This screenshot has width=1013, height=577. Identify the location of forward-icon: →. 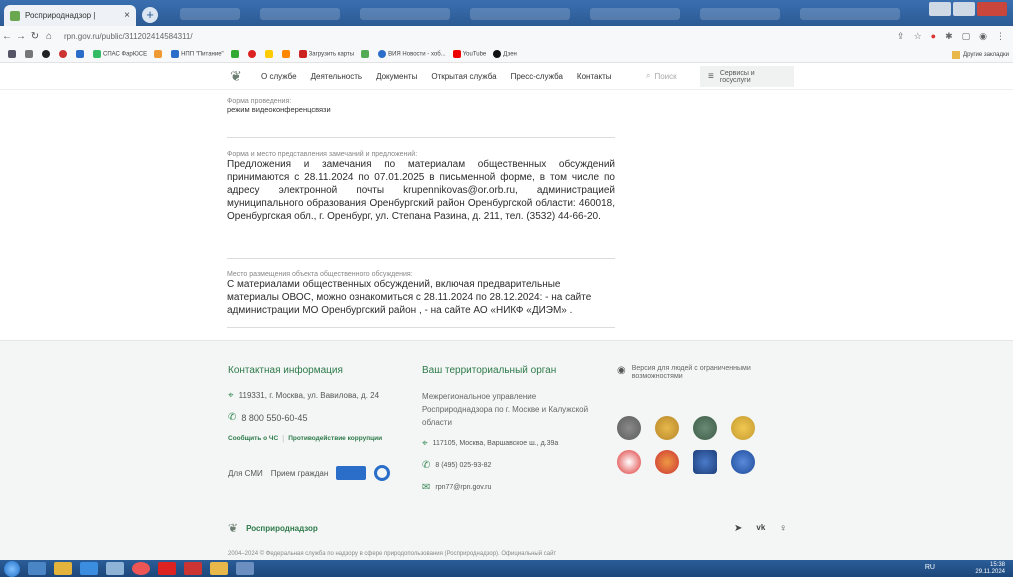
(21, 36).